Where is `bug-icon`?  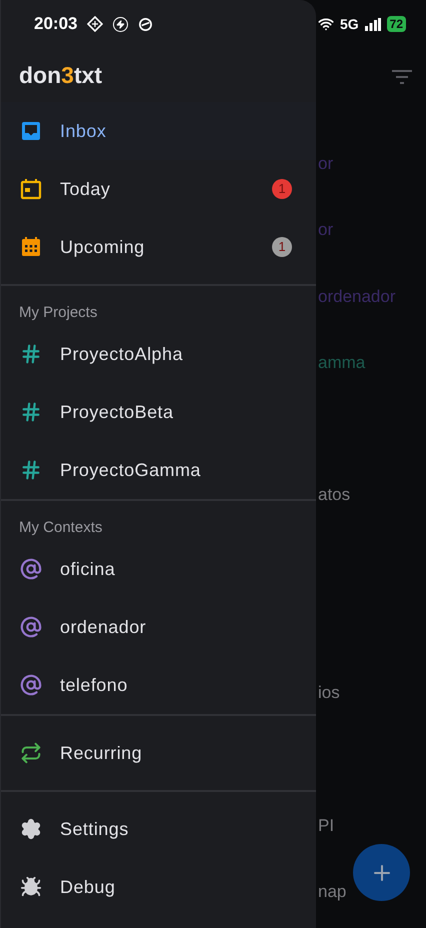 bug-icon is located at coordinates (31, 887).